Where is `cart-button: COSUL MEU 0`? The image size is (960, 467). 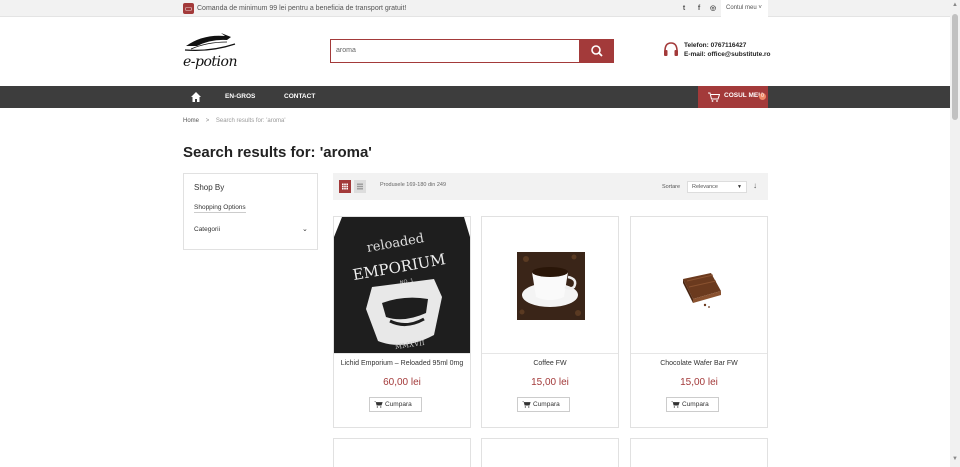
cart-button: COSUL MEU 0 is located at coordinates (733, 97).